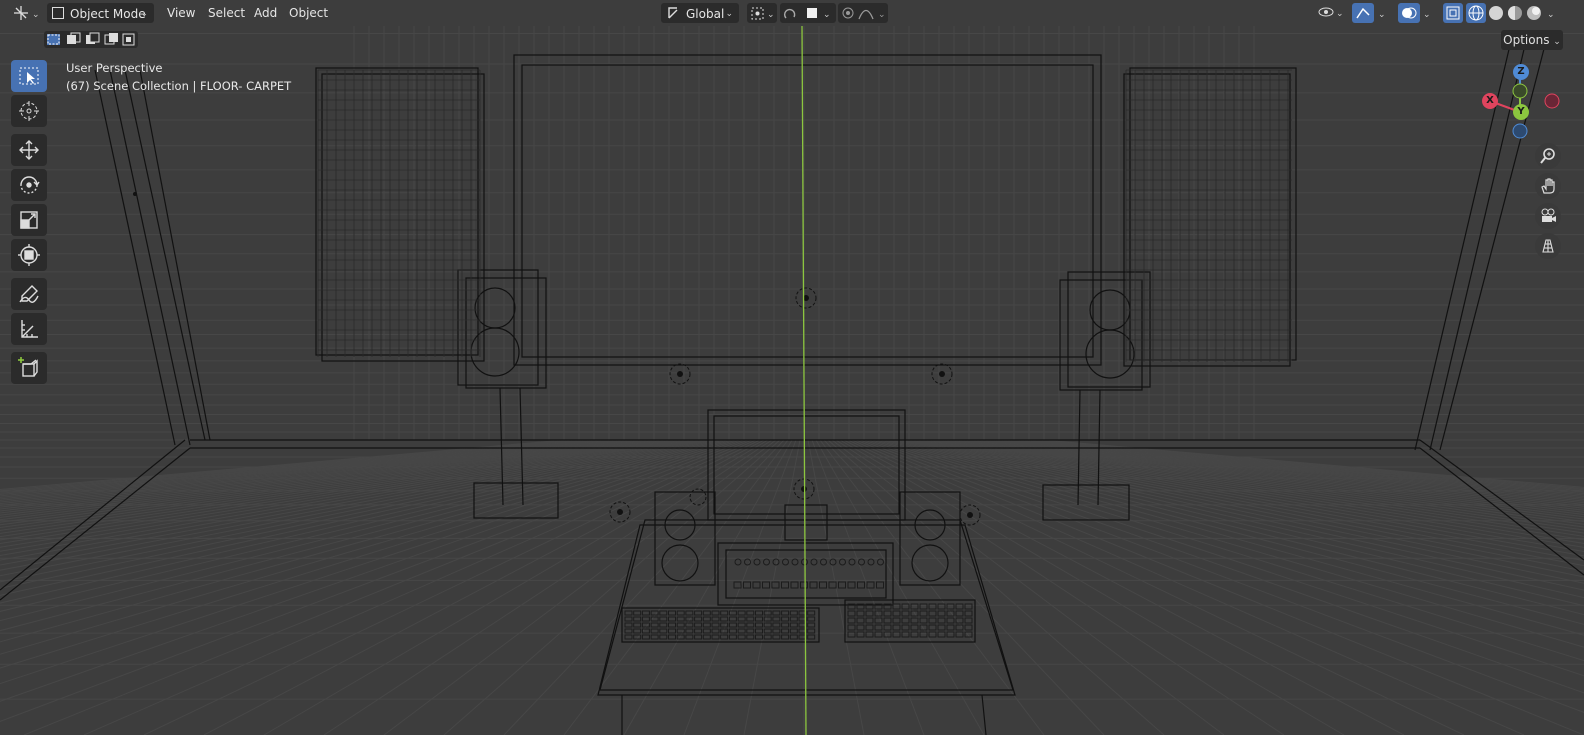 The width and height of the screenshot is (1584, 735). I want to click on menu-select: Select, so click(226, 13).